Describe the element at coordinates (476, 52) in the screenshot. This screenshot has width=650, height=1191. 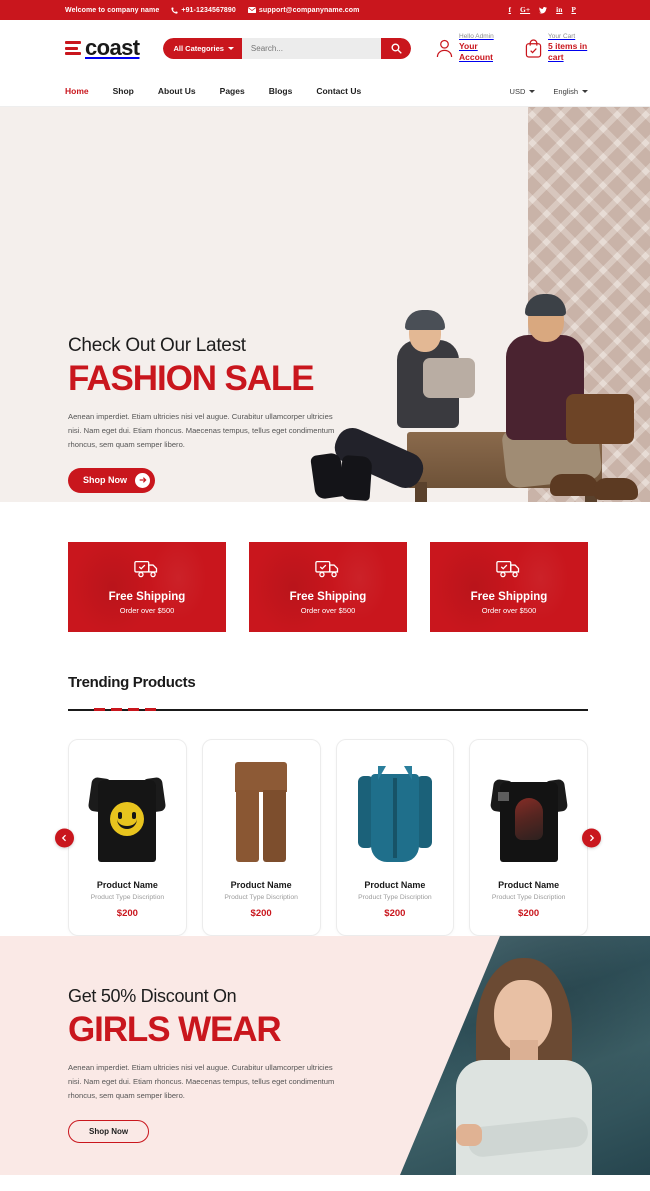
I see `account-label: Your Account` at that location.